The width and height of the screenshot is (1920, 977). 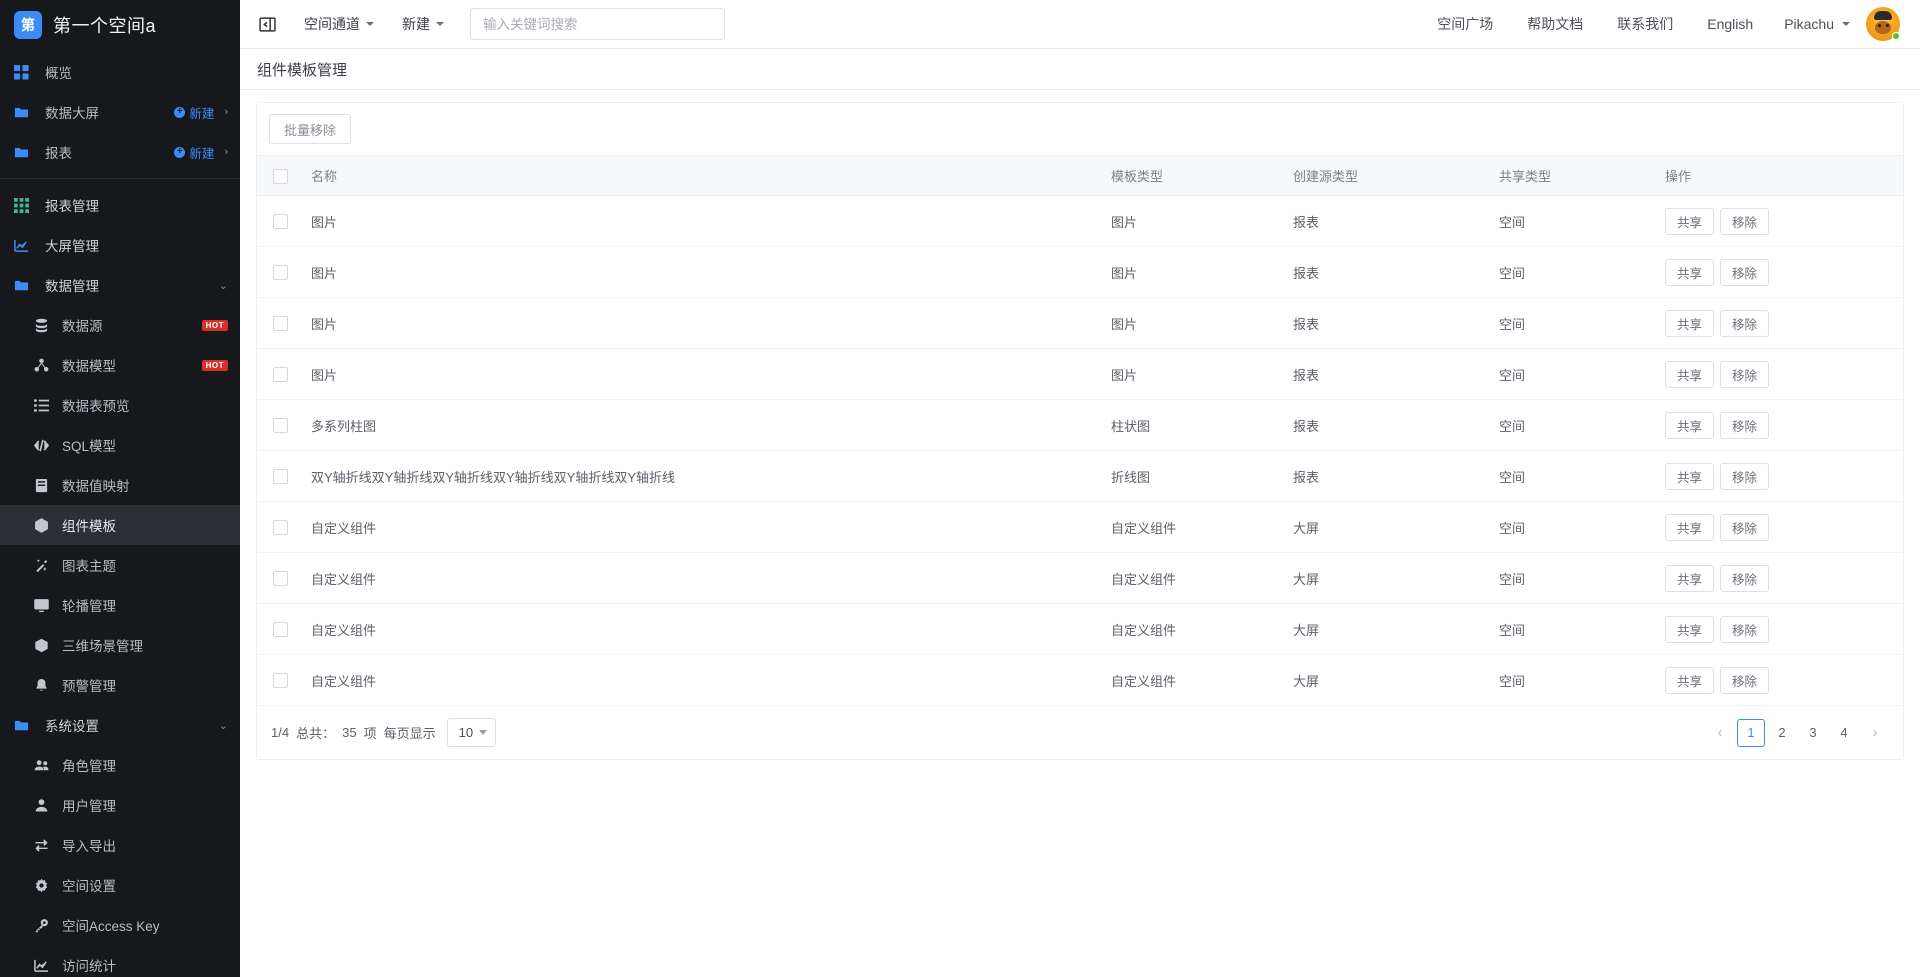 What do you see at coordinates (1080, 129) in the screenshot?
I see `table-toolbar: 批量移除` at bounding box center [1080, 129].